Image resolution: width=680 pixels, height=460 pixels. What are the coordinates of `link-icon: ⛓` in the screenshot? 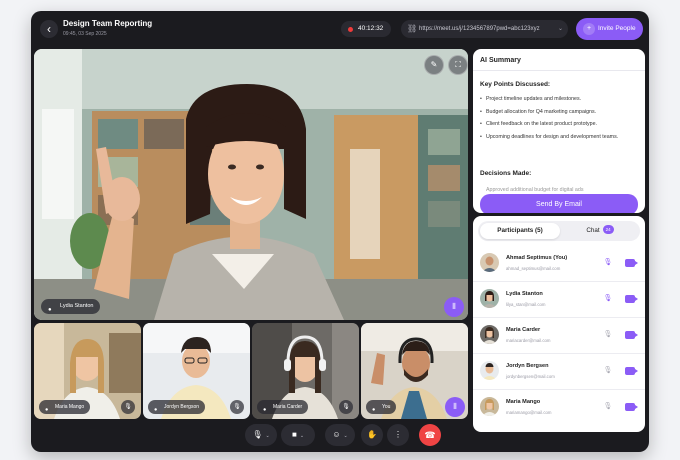 It's located at (412, 28).